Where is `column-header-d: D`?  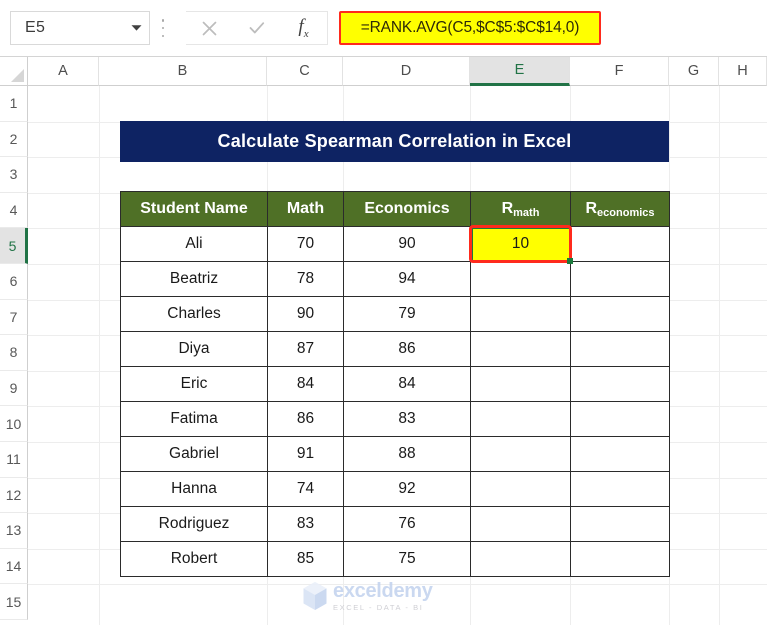
column-header-d: D is located at coordinates (406, 71).